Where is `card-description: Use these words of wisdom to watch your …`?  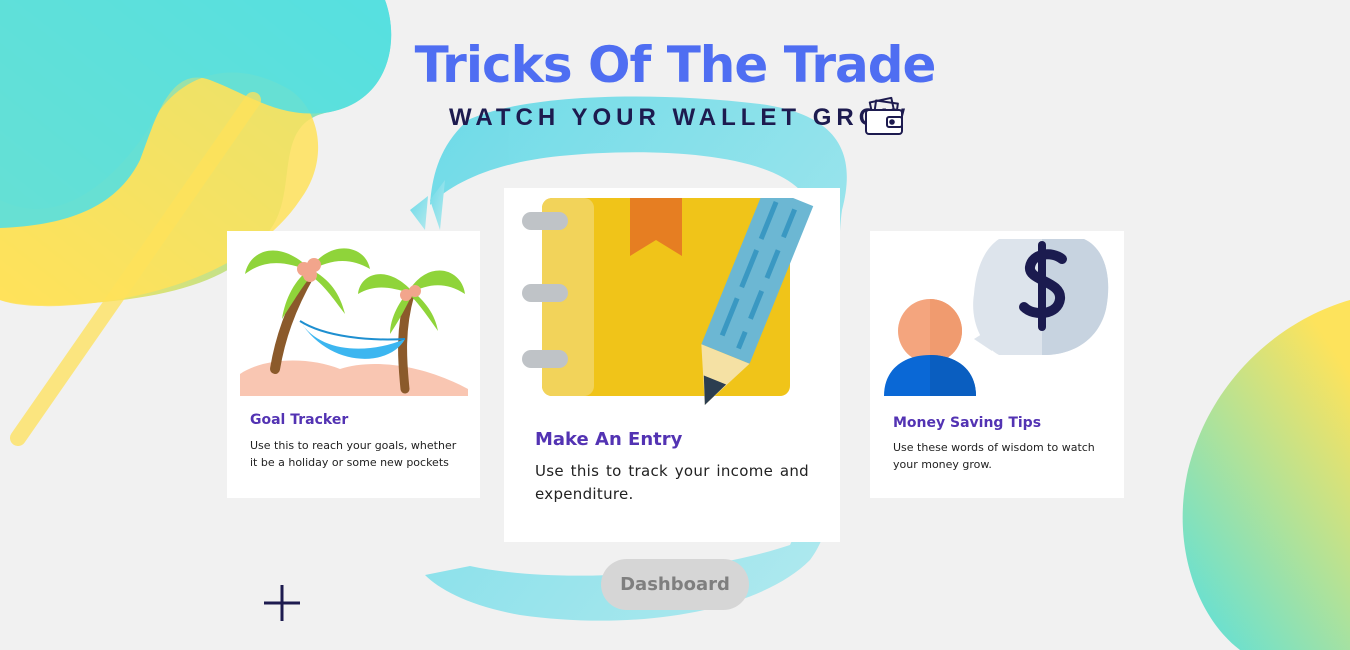 card-description: Use these words of wisdom to watch your … is located at coordinates (994, 456).